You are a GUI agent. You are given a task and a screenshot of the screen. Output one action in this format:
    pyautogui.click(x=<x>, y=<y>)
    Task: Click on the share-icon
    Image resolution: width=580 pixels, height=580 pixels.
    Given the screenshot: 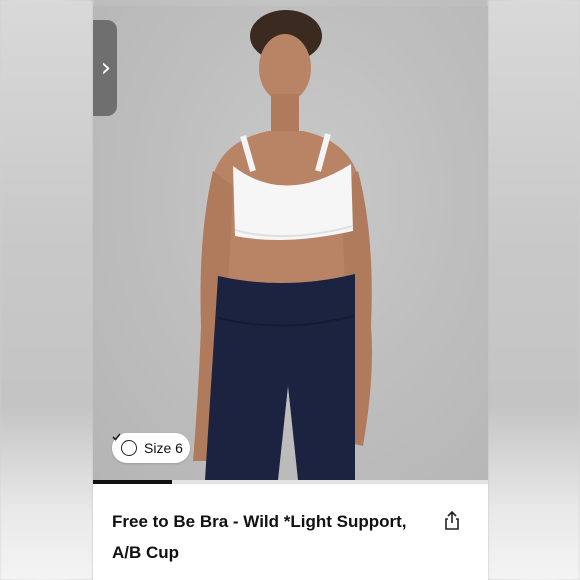 What is the action you would take?
    pyautogui.click(x=452, y=521)
    